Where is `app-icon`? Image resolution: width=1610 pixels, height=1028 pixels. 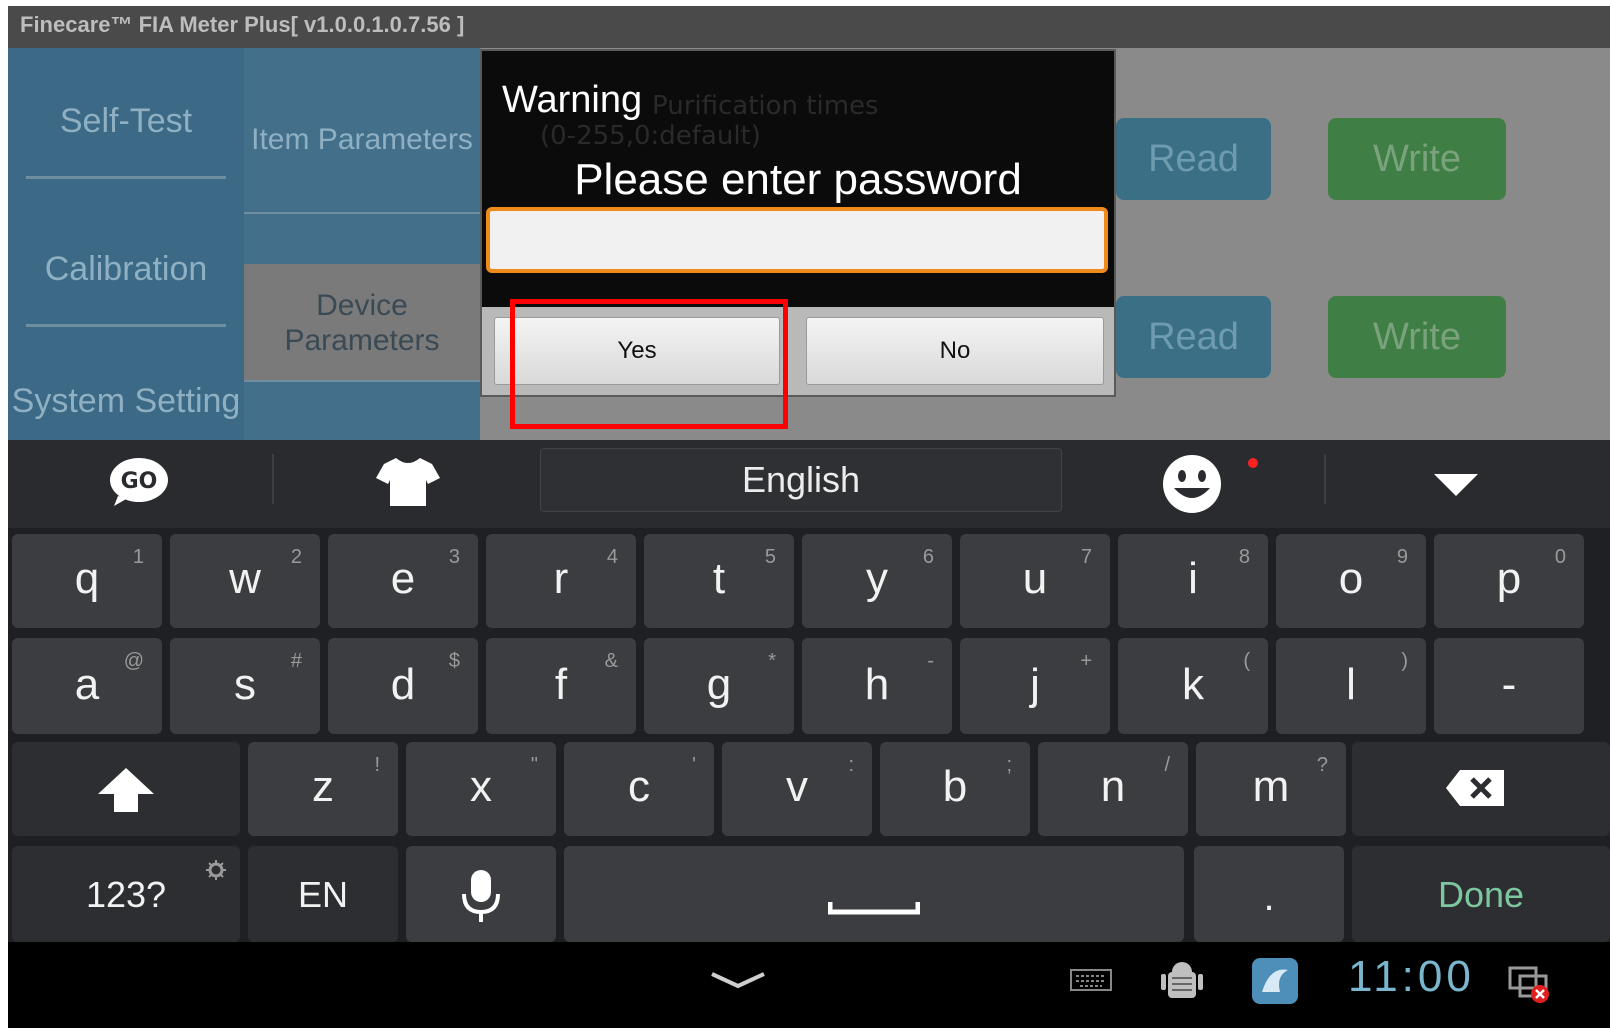 app-icon is located at coordinates (1275, 981).